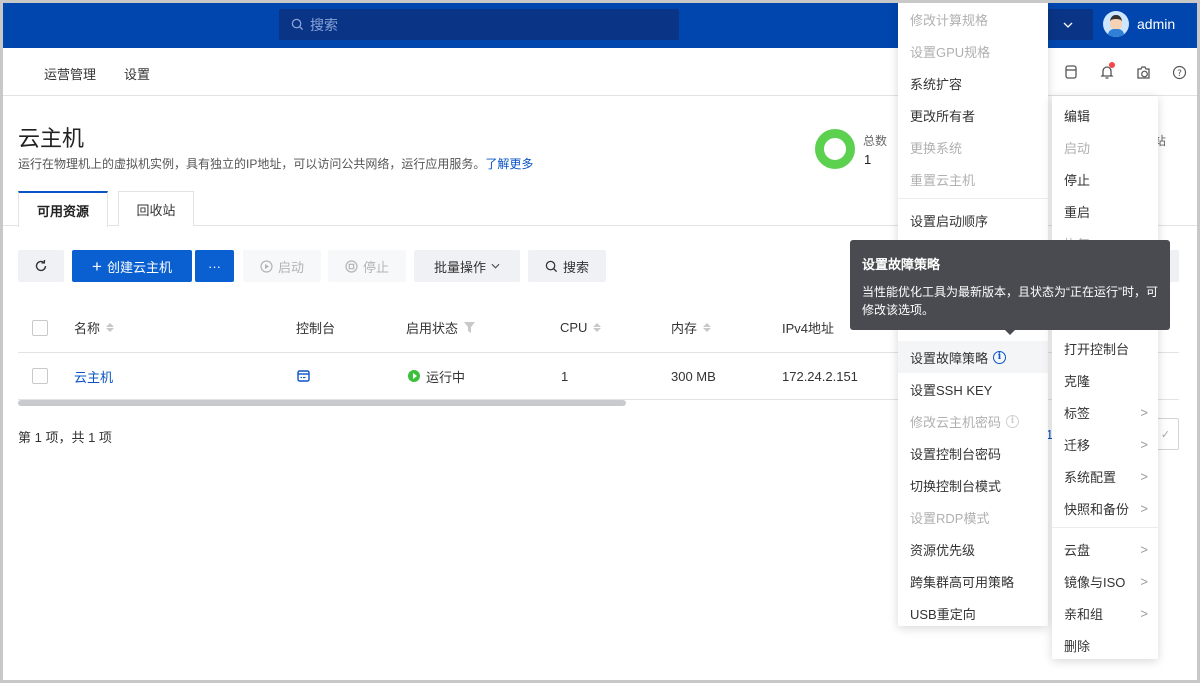  I want to click on region-select, so click(1068, 24).